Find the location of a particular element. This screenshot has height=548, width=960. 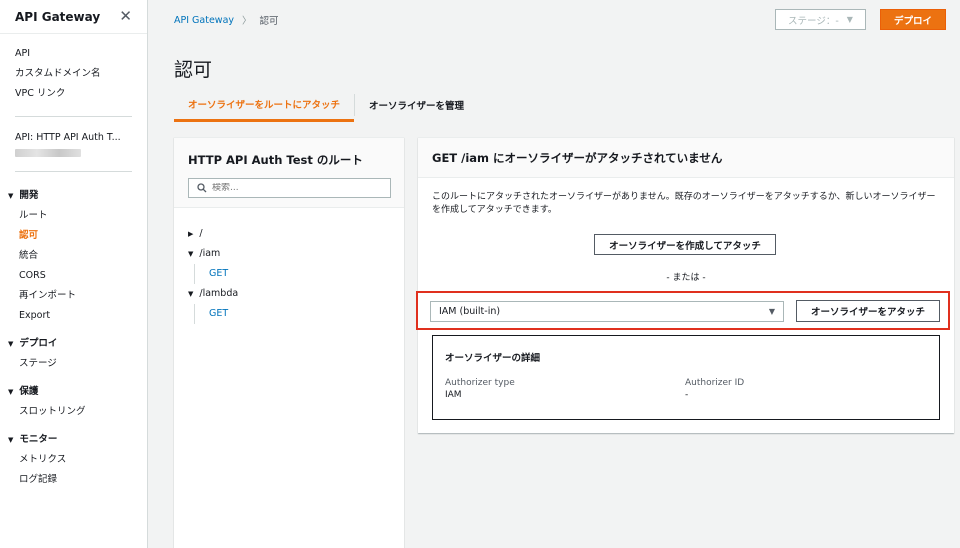

sidebar-group-develop: ▼ 開発 is located at coordinates (75, 196).